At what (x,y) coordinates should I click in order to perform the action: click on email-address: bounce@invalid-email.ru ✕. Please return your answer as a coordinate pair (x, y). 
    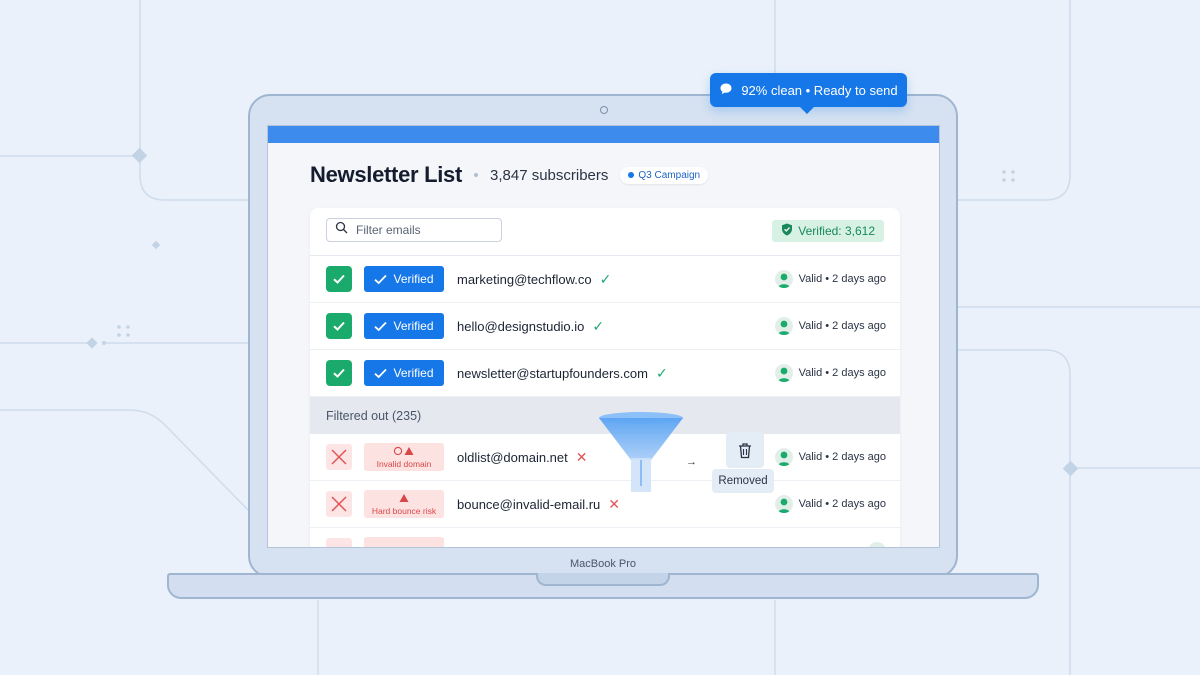
    Looking at the image, I should click on (538, 504).